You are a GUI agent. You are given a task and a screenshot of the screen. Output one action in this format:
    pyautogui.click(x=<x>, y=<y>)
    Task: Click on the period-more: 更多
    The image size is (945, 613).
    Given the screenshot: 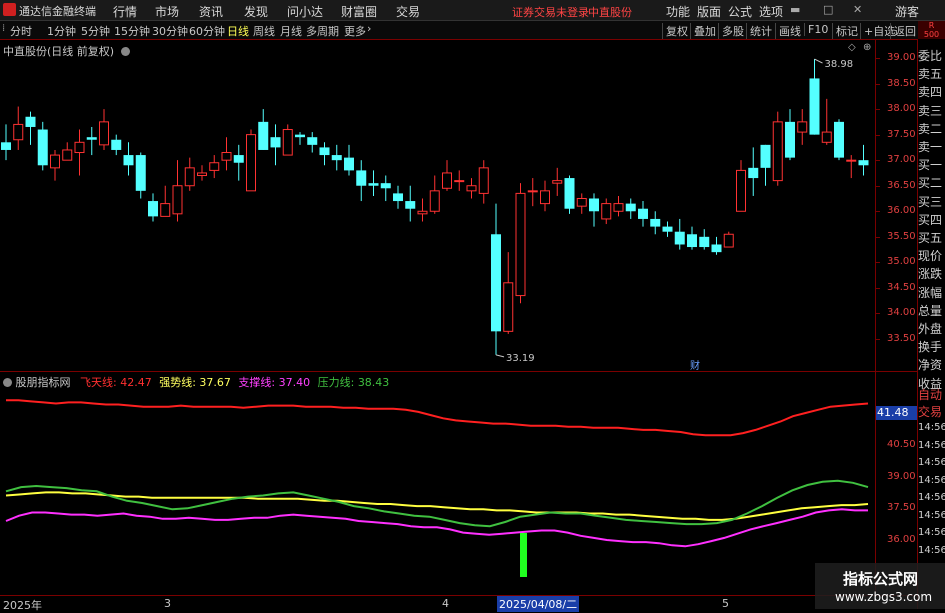 What is the action you would take?
    pyautogui.click(x=355, y=31)
    